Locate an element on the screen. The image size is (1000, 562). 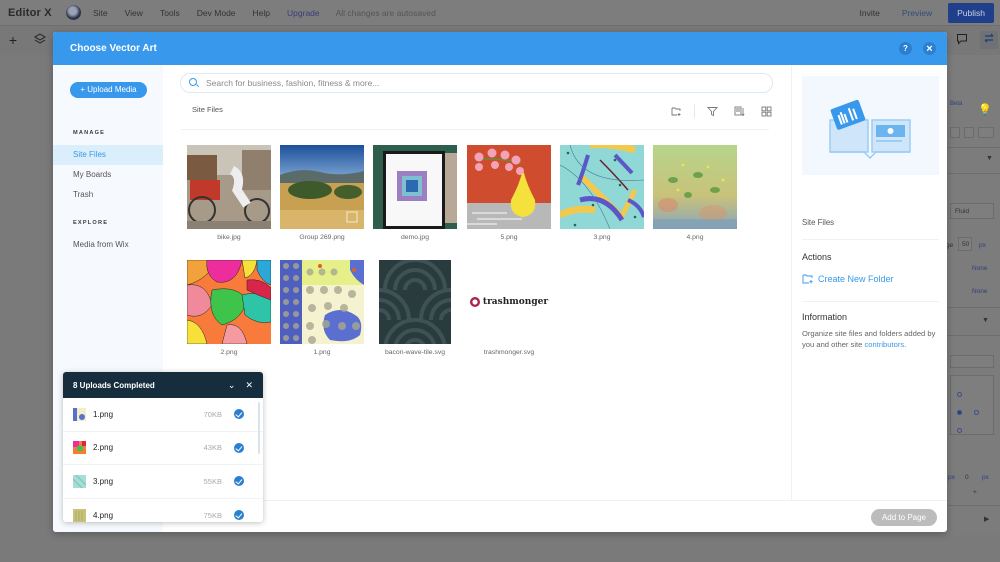
file-thumbnail-trashmonger: trashmonger is located at coordinates (509, 302).